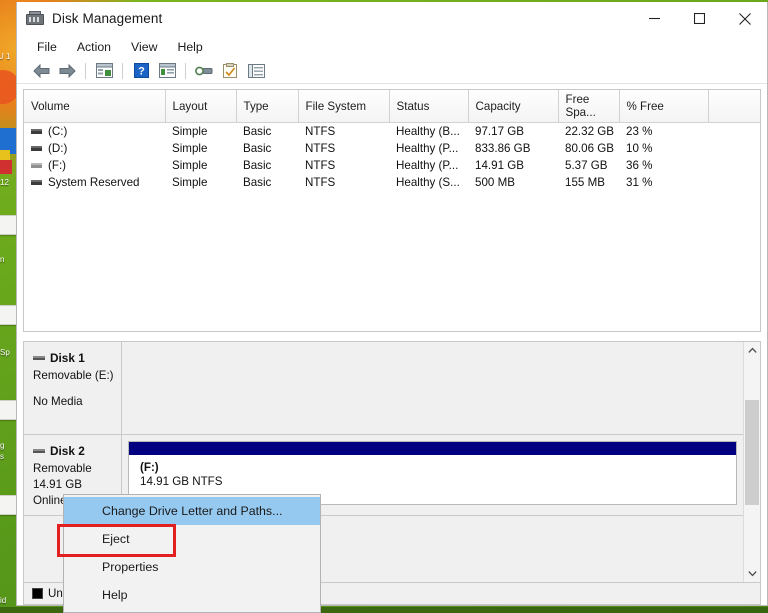 This screenshot has height=613, width=768. Describe the element at coordinates (5, 56) in the screenshot. I see `desktop-icon-label: U 1` at that location.